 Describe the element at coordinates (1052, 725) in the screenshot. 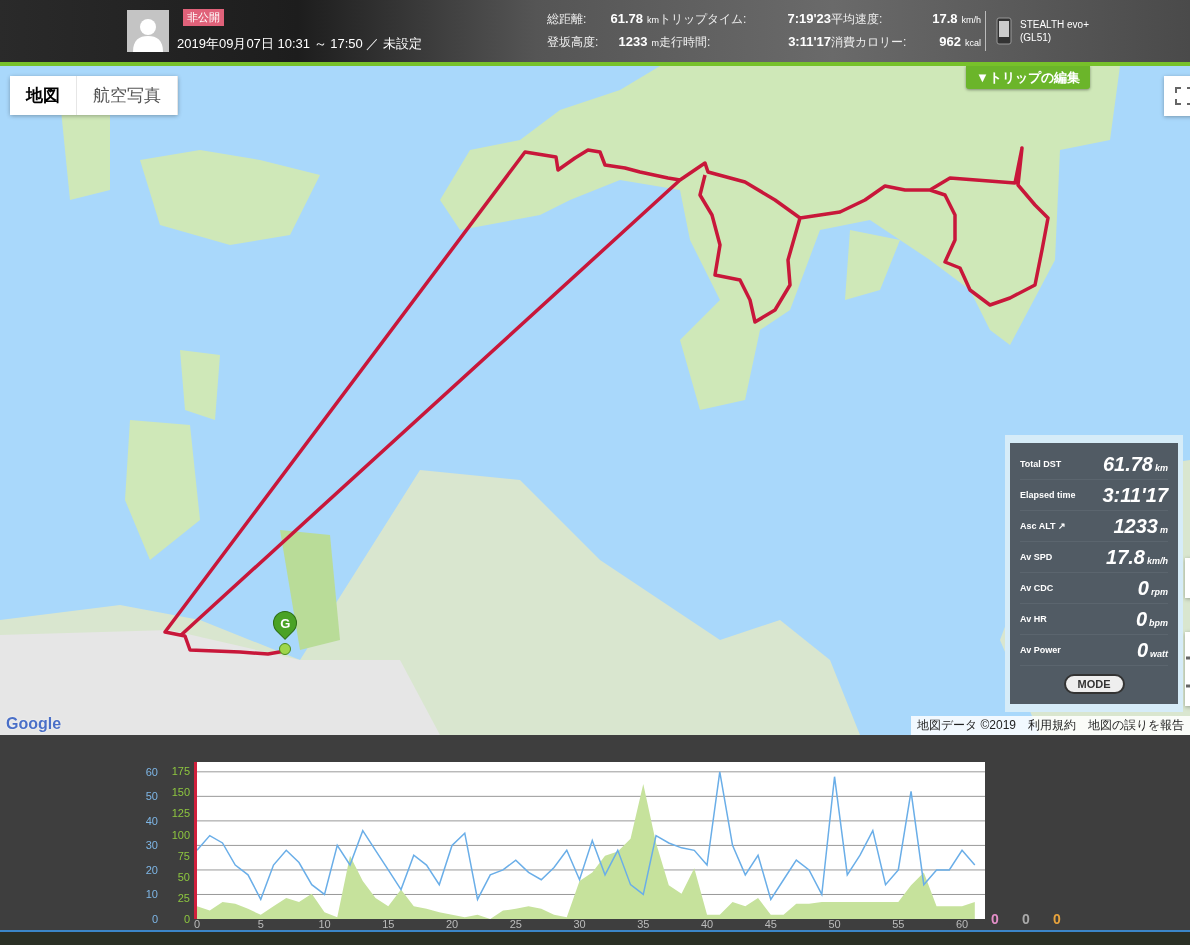

I see `map-link: 利用規約` at that location.